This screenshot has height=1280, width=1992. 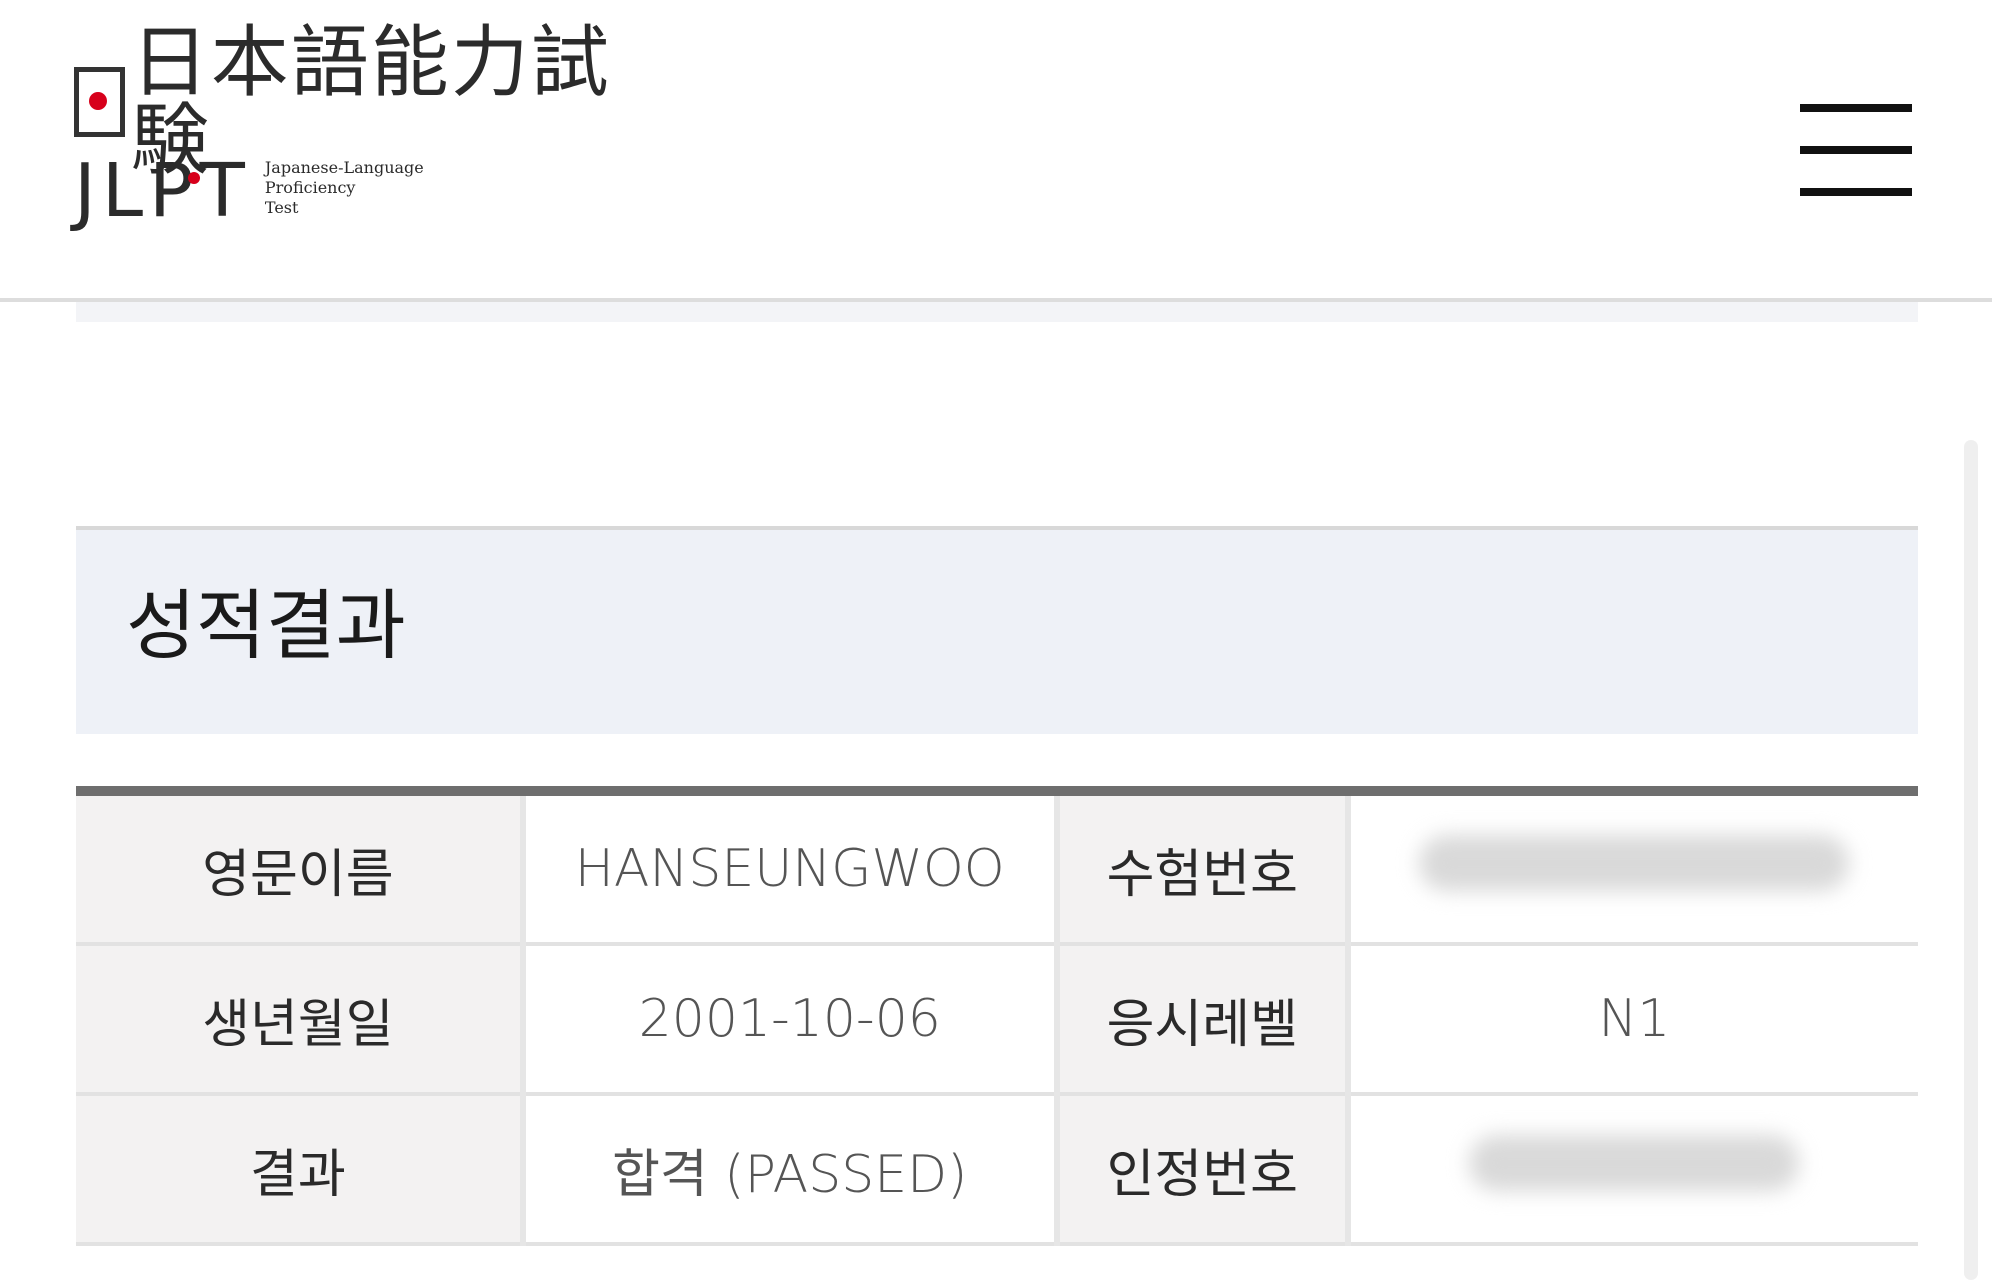 I want to click on menu-bar-top, so click(x=1856, y=108).